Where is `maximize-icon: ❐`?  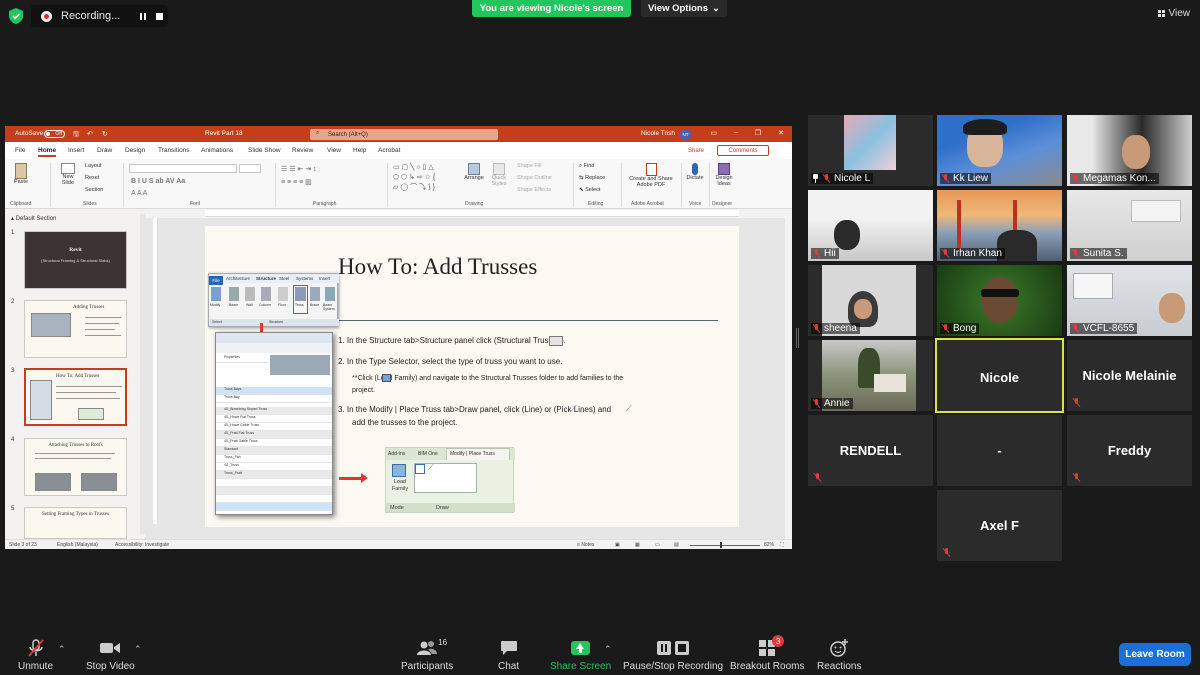 maximize-icon: ❐ is located at coordinates (758, 133).